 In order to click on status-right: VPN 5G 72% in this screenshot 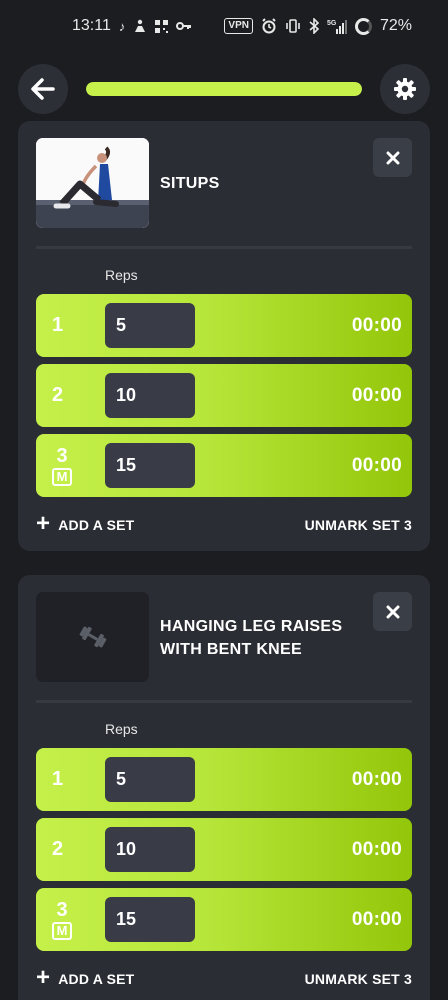, I will do `click(318, 26)`.